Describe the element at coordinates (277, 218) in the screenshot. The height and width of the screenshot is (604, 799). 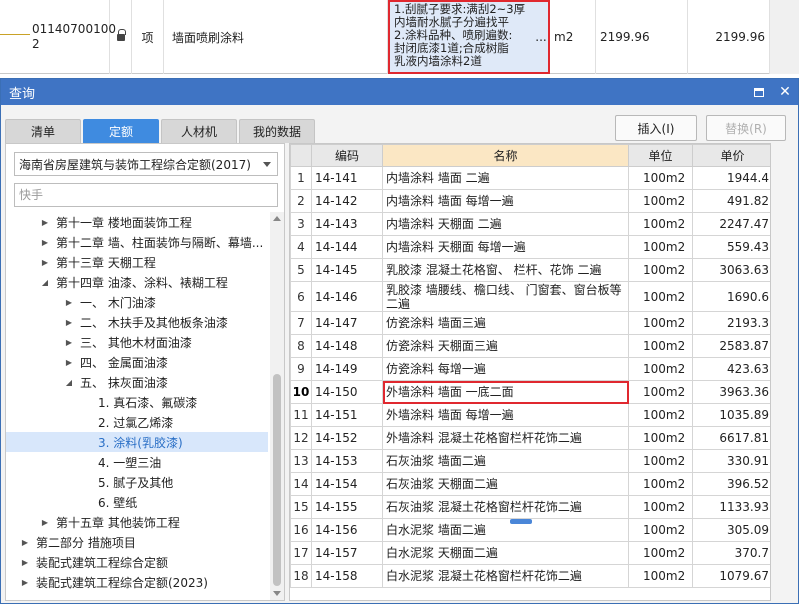
I see `scroll-up-icon` at that location.